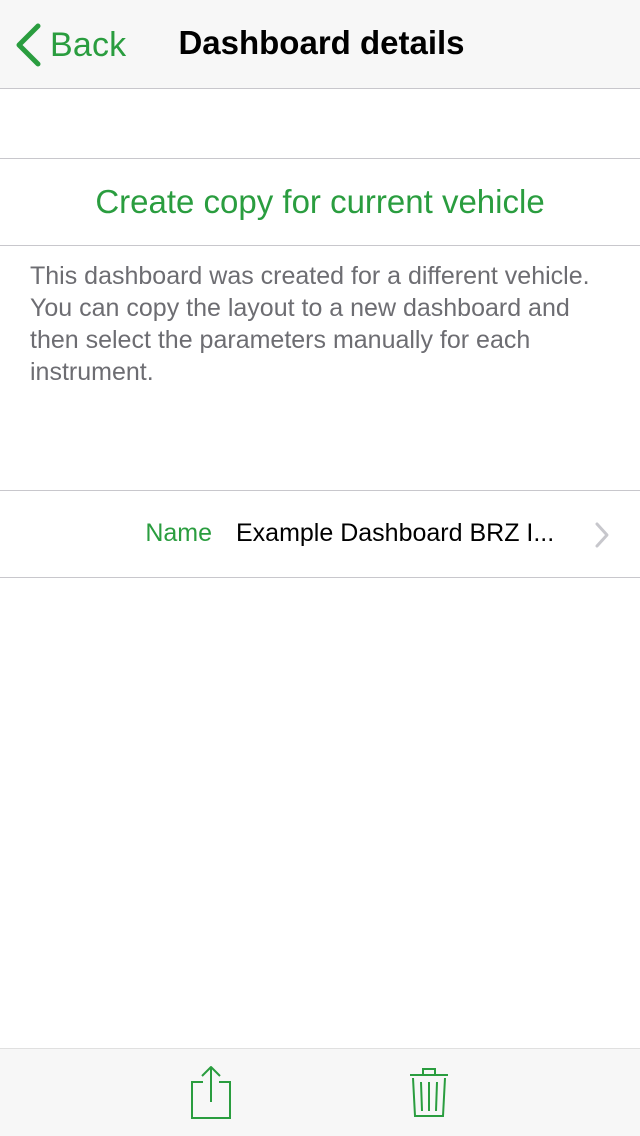 This screenshot has width=640, height=1136. Describe the element at coordinates (602, 537) in the screenshot. I see `chevron-right-icon` at that location.